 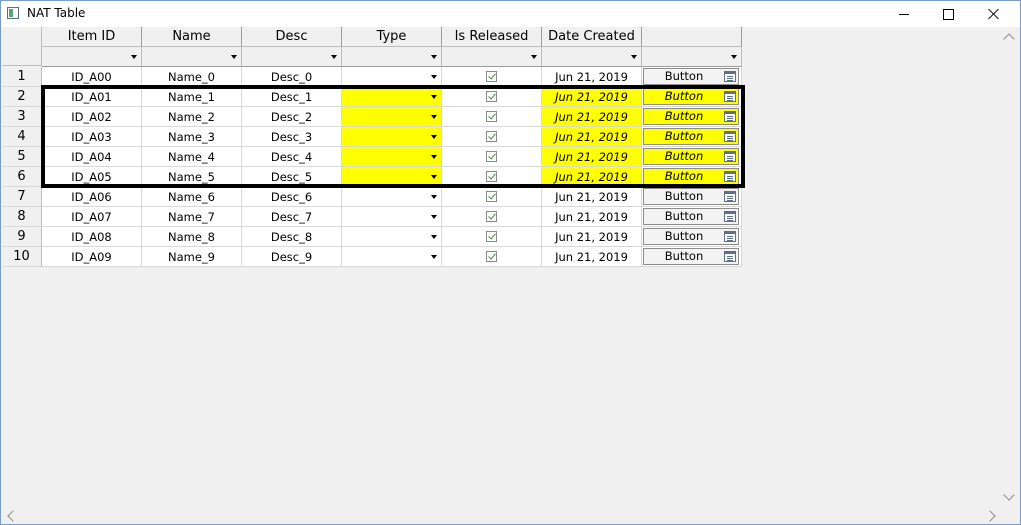 What do you see at coordinates (22, 257) in the screenshot?
I see `row-header: 10` at bounding box center [22, 257].